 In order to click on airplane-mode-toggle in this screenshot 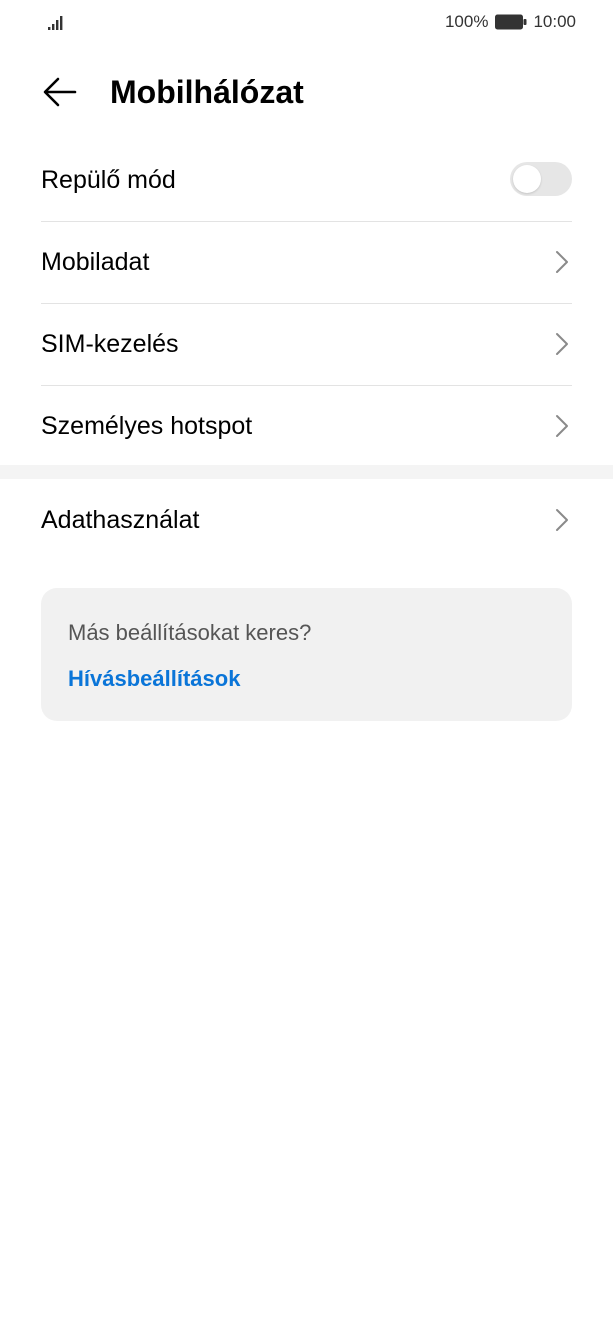, I will do `click(541, 179)`.